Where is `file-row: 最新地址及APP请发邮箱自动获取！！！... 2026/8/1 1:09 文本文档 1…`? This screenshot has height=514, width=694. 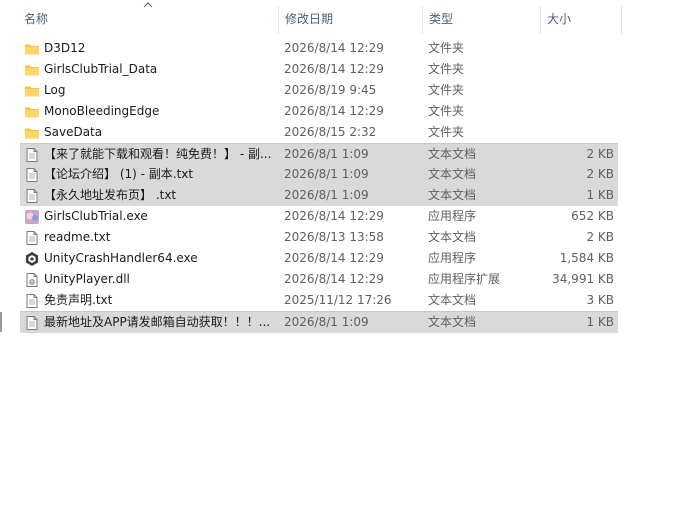 file-row: 最新地址及APP请发邮箱自动获取！！！... 2026/8/1 1:09 文本文档 1… is located at coordinates (319, 322).